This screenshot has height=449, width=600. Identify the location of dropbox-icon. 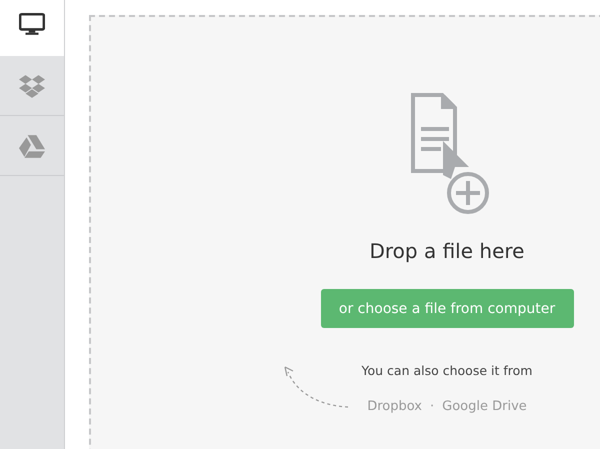
(32, 86).